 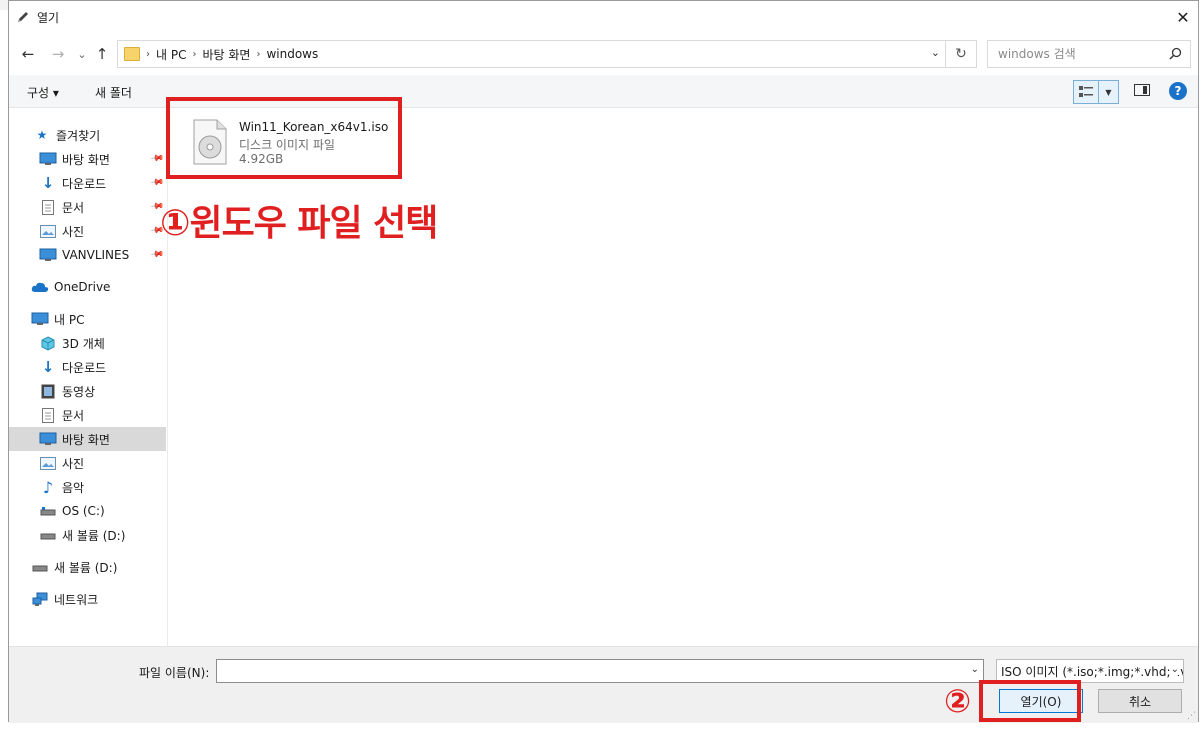 I want to click on annotation-step1-label: ①윈도우 파일 선택, so click(x=299, y=223).